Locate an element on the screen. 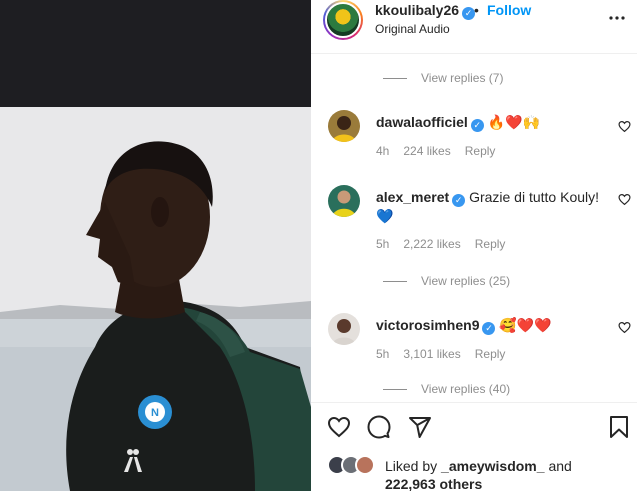  author-username-text: kkoulibaly26 is located at coordinates (417, 10).